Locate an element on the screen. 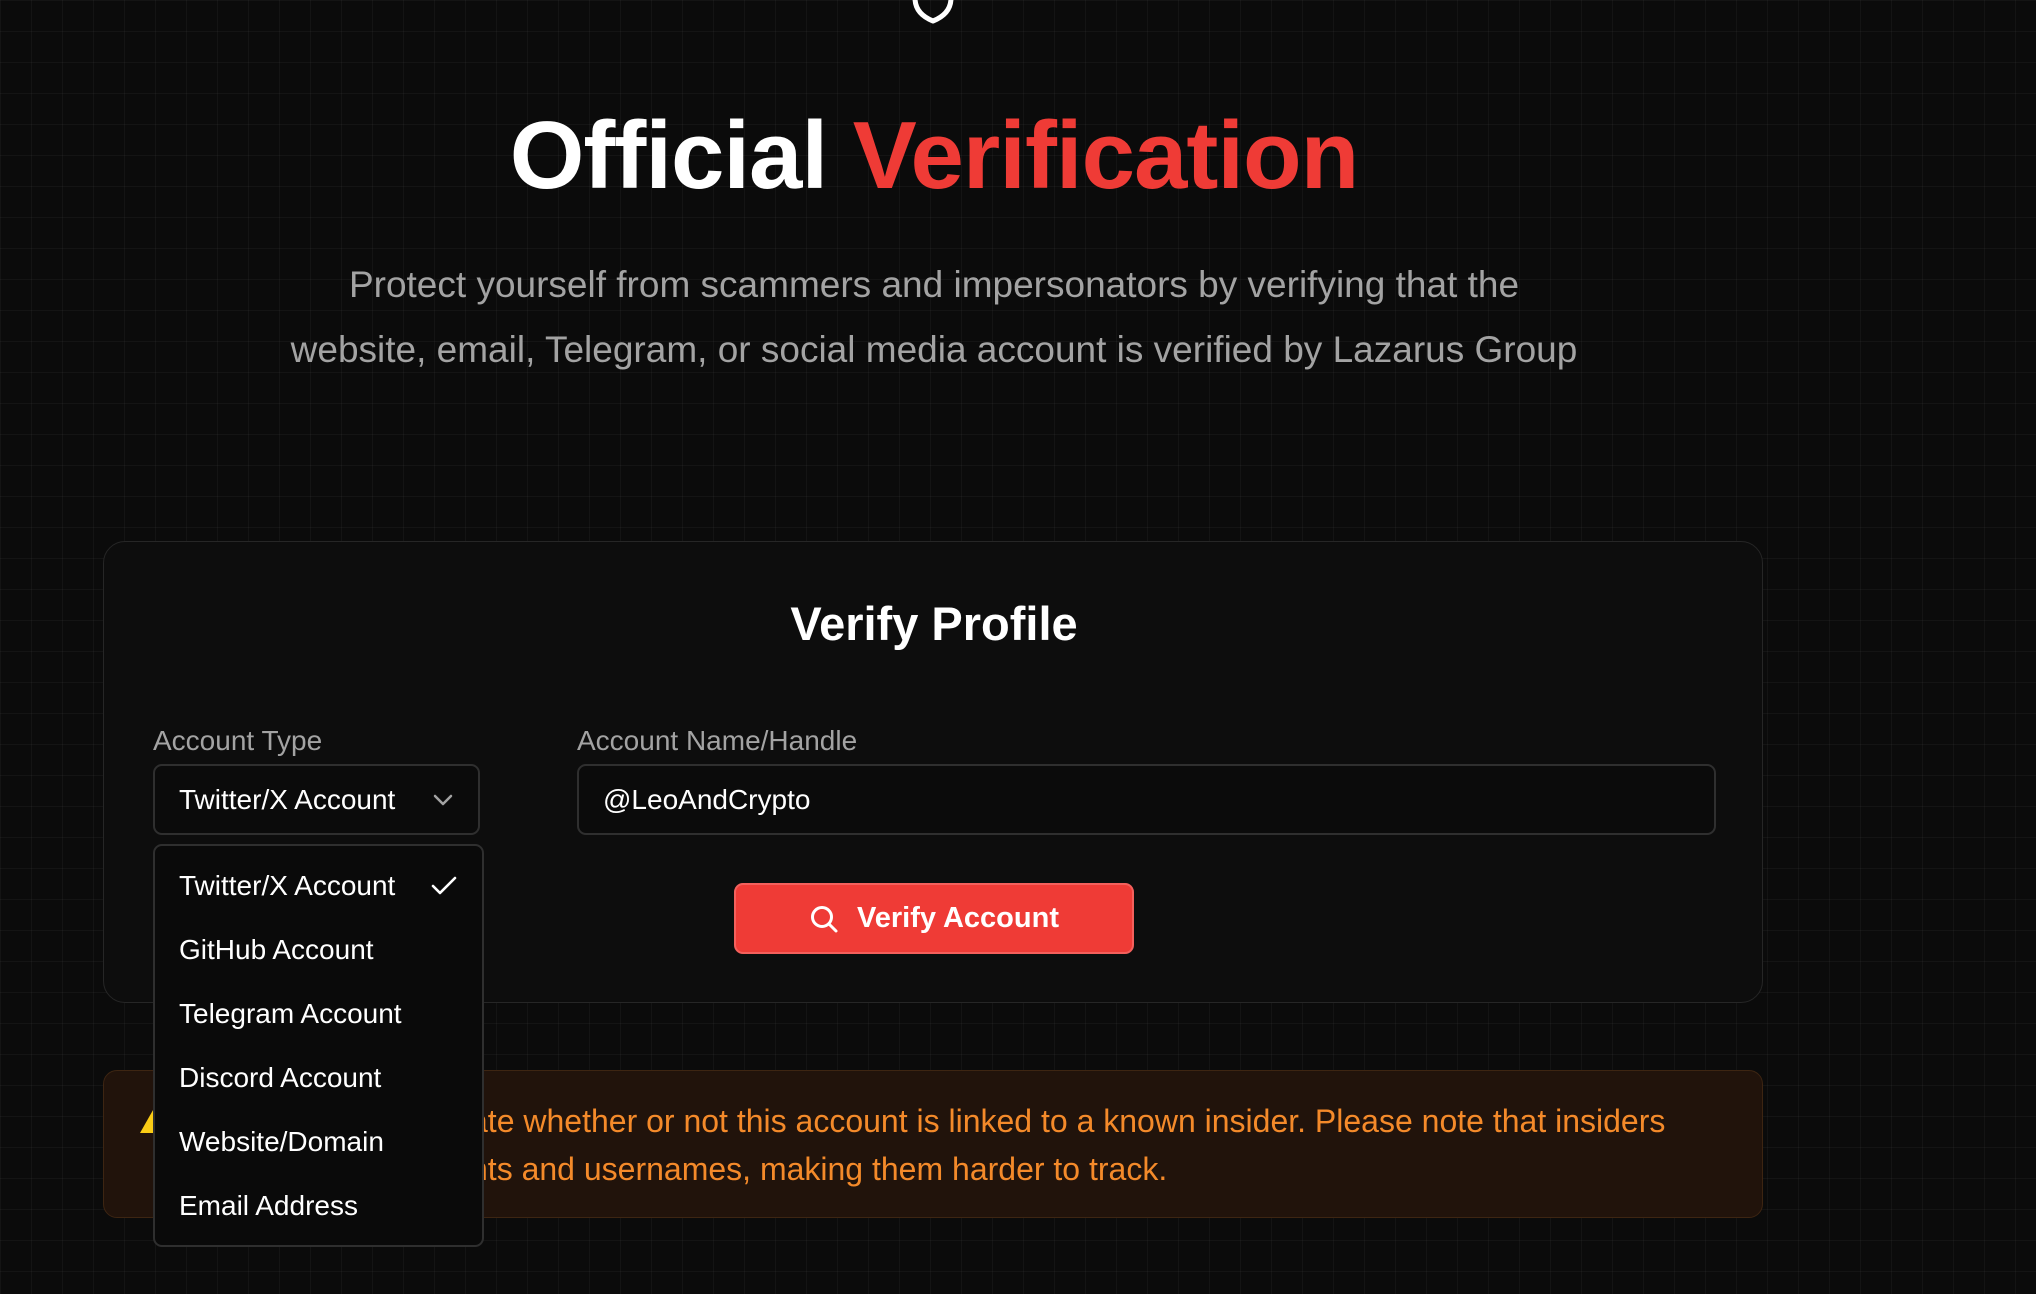  account-type-select: Twitter/X Account is located at coordinates (316, 799).